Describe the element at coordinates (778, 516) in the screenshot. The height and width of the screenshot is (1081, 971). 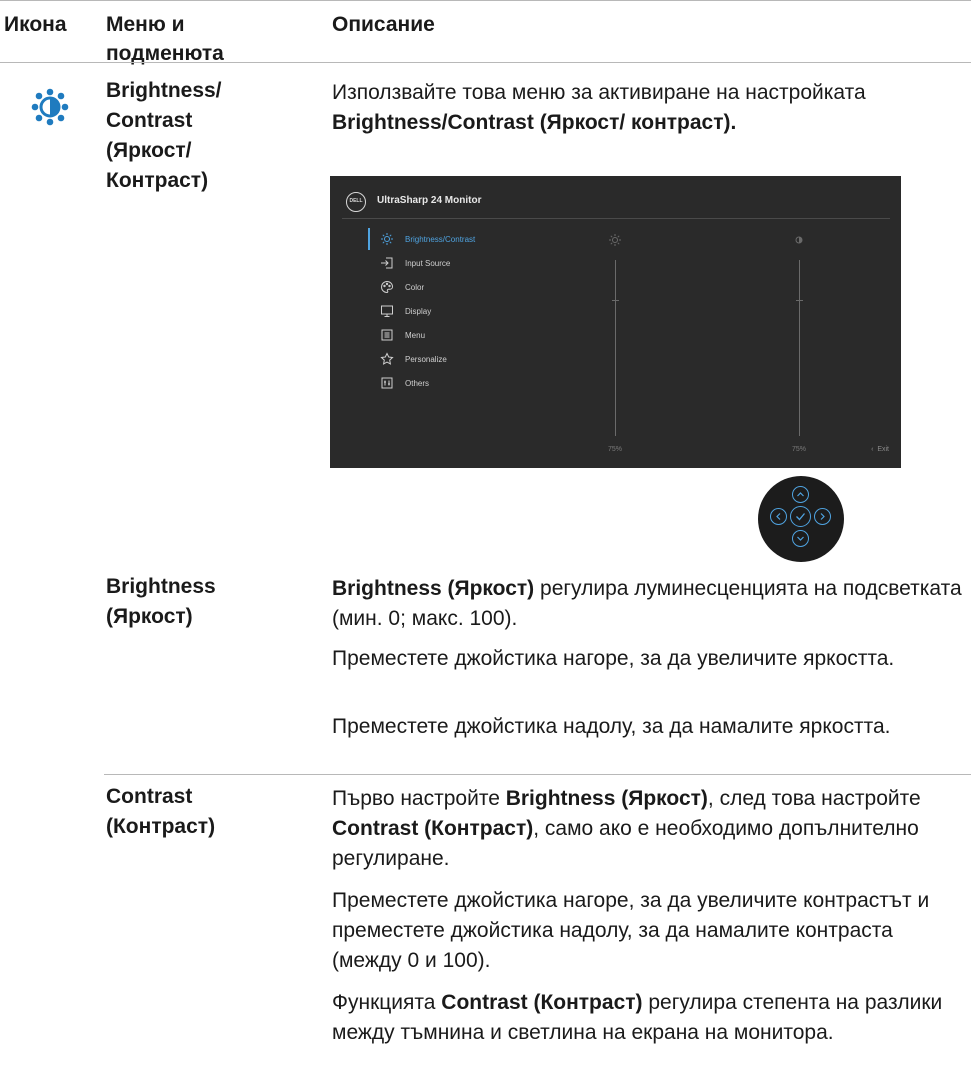
I see `joystick-left-icon` at that location.